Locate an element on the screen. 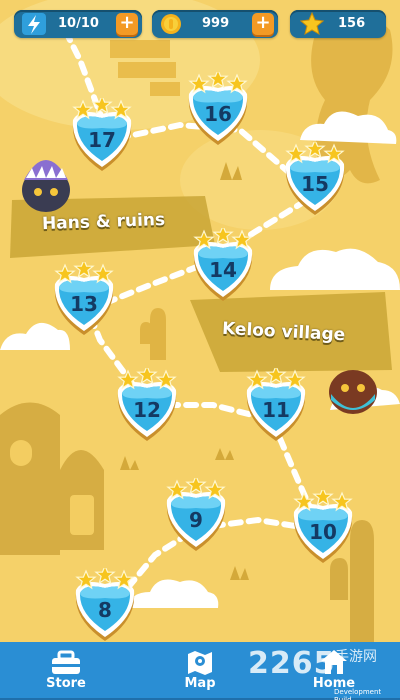  hans-character-icon is located at coordinates (46, 182).